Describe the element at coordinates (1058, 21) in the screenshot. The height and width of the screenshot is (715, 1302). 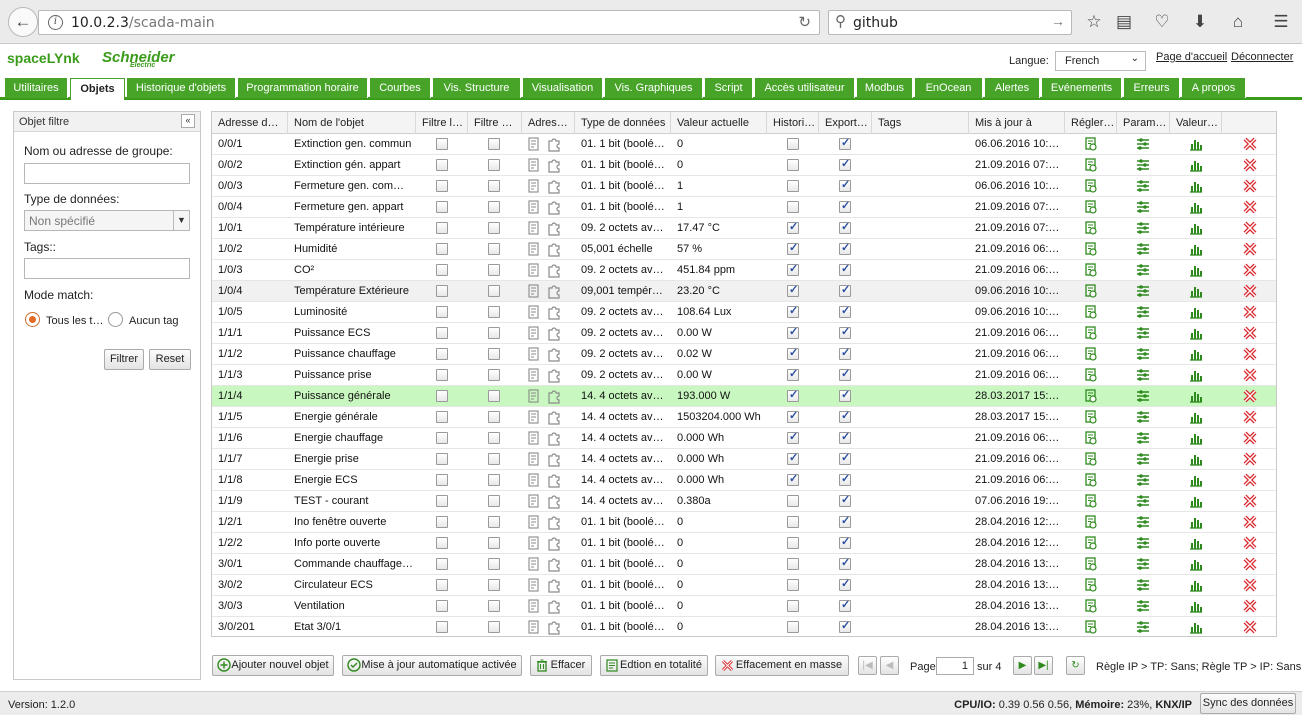
I see `search-go-icon: →` at that location.